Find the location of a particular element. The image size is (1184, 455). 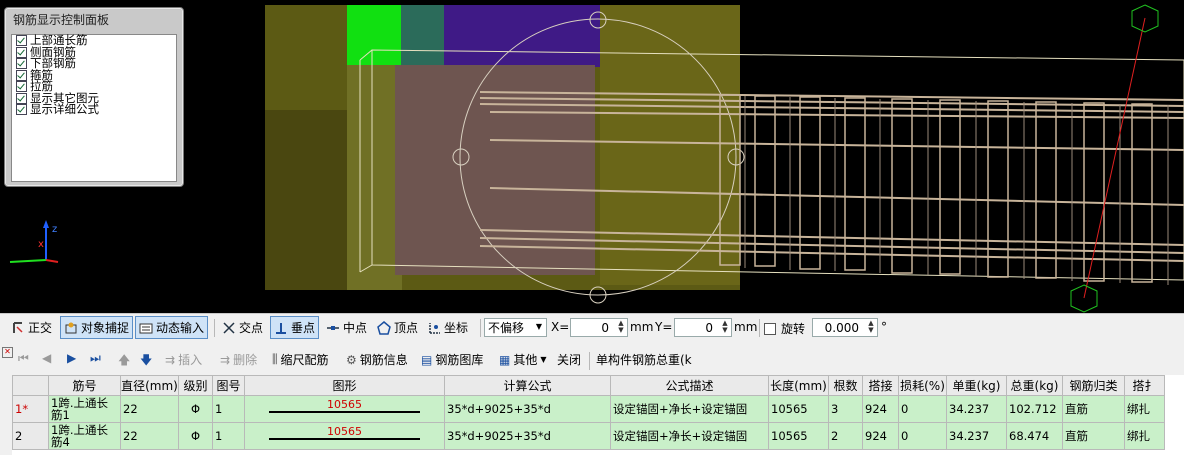

column-header: 级别 is located at coordinates (195, 385).